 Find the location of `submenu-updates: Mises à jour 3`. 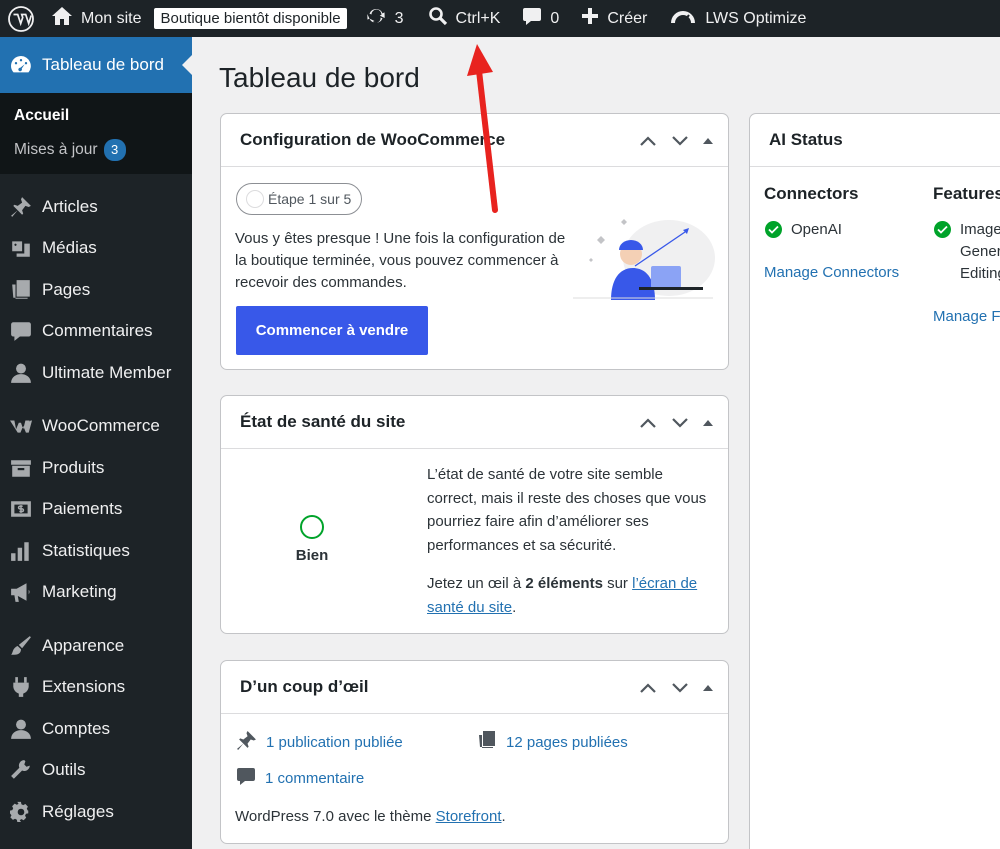

submenu-updates: Mises à jour 3 is located at coordinates (96, 150).